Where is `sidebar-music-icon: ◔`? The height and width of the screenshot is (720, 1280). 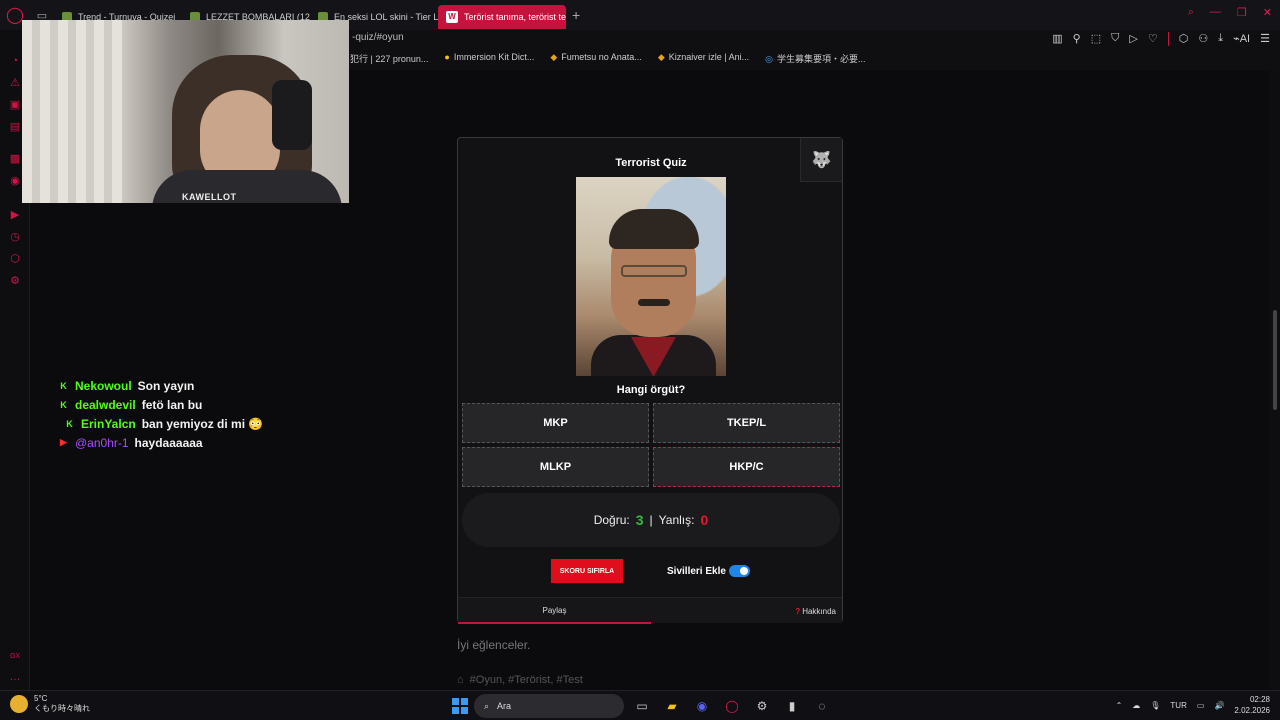
sidebar-music-icon: ◔ is located at coordinates (15, 61).